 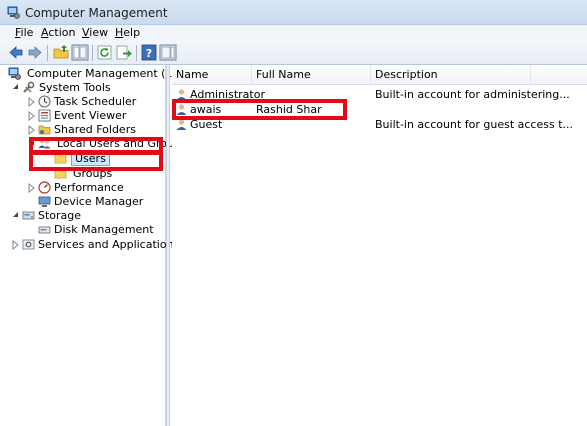 I want to click on services-icon, so click(x=28, y=244).